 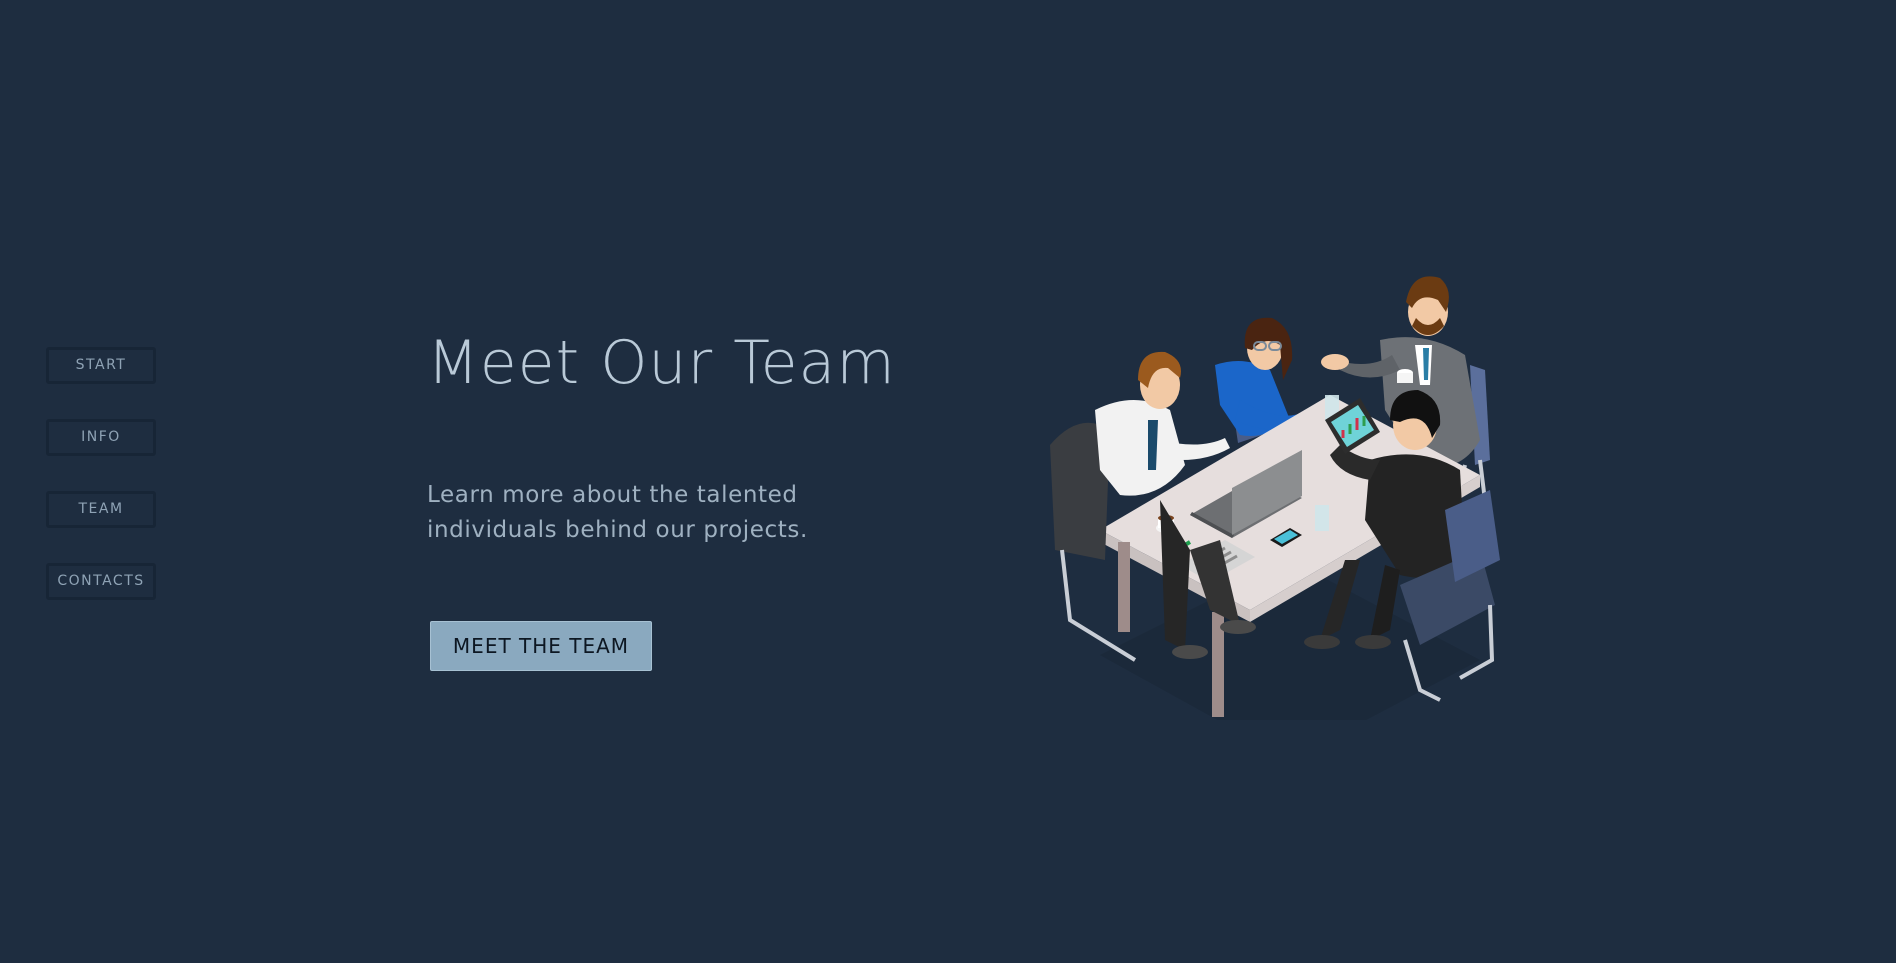 I want to click on nav-button-team: TEAM, so click(x=101, y=509).